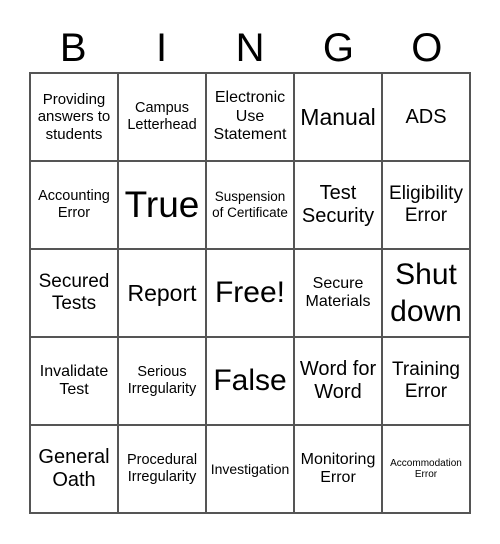  What do you see at coordinates (73, 48) in the screenshot?
I see `header-letter-b: B` at bounding box center [73, 48].